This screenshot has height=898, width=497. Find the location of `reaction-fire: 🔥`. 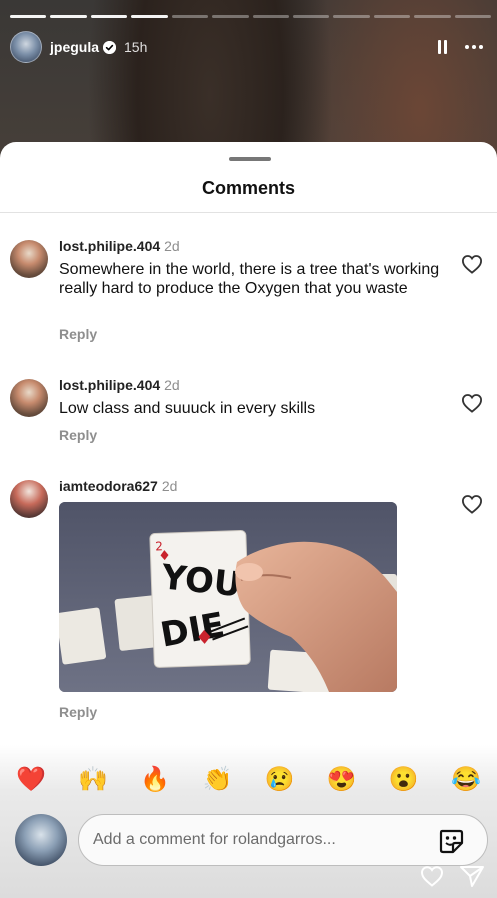

reaction-fire: 🔥 is located at coordinates (155, 779).